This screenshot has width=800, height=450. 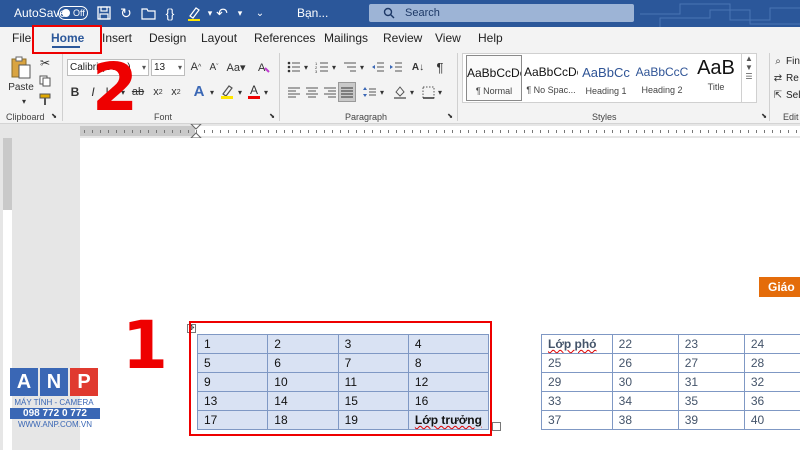 I want to click on horizontal-ruler, so click(x=400, y=131).